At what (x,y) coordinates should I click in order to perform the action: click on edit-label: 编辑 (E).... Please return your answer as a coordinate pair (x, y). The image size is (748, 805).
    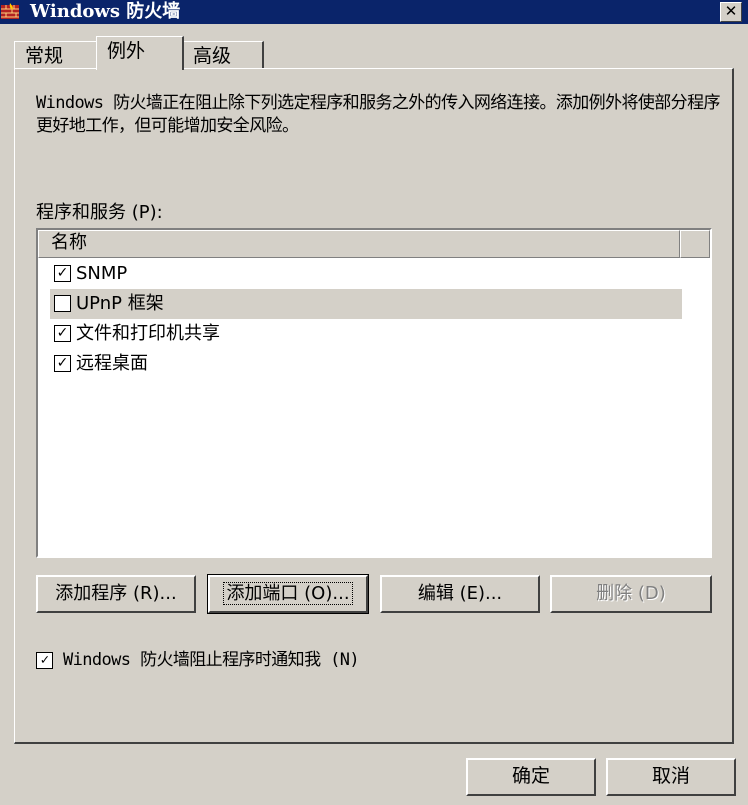
    Looking at the image, I should click on (460, 593).